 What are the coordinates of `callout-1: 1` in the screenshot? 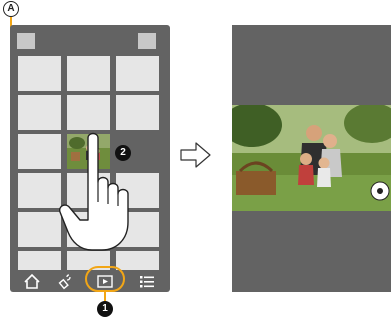 It's located at (105, 309).